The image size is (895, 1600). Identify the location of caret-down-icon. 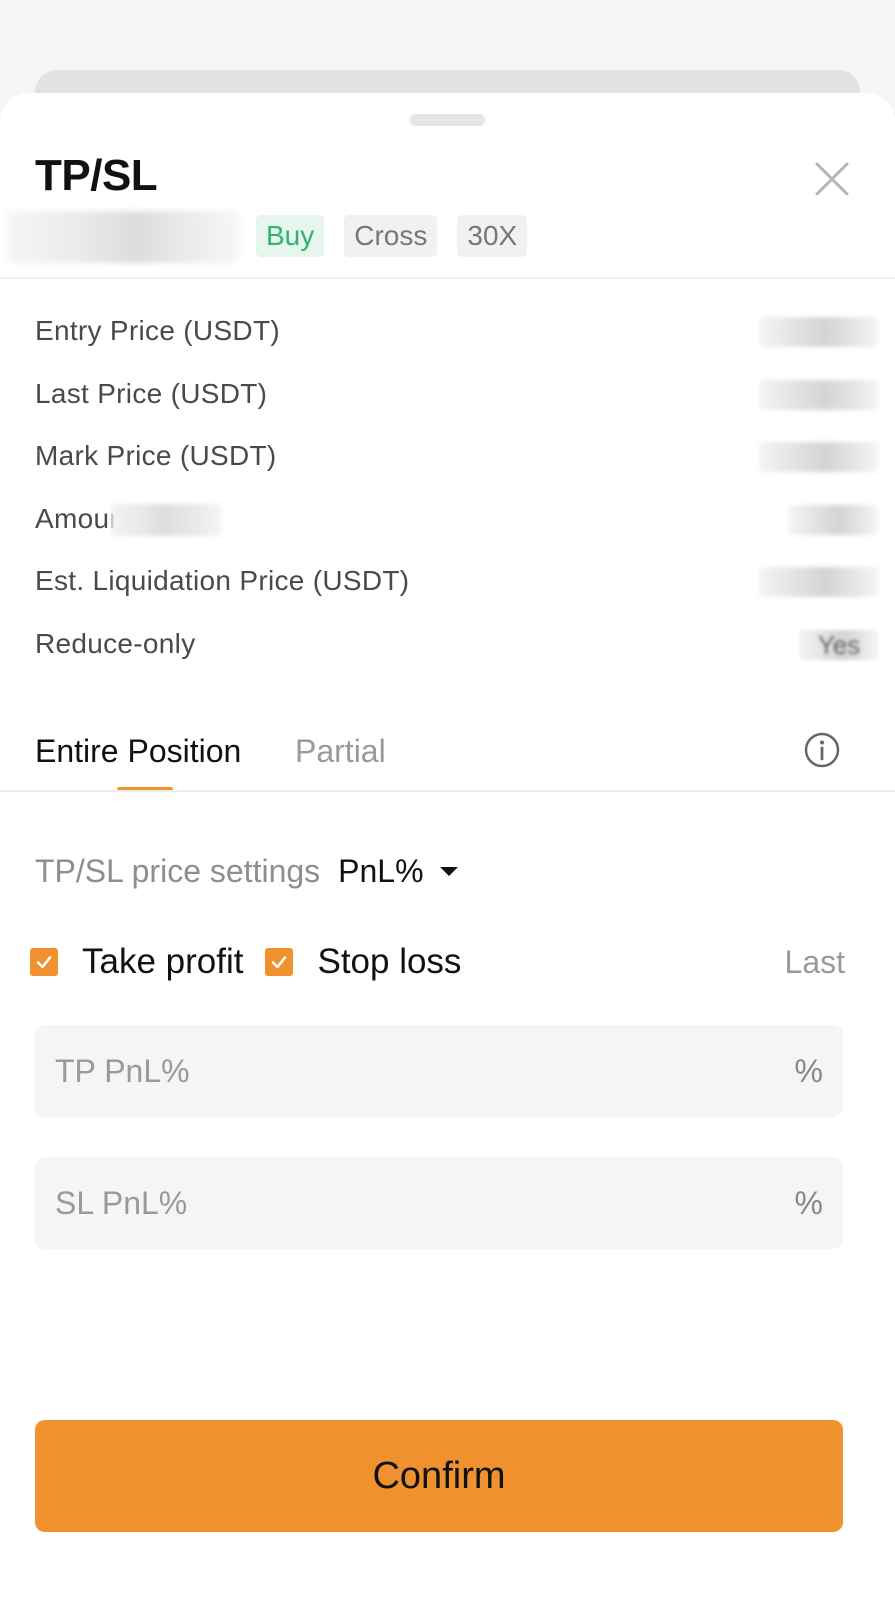
(448, 871).